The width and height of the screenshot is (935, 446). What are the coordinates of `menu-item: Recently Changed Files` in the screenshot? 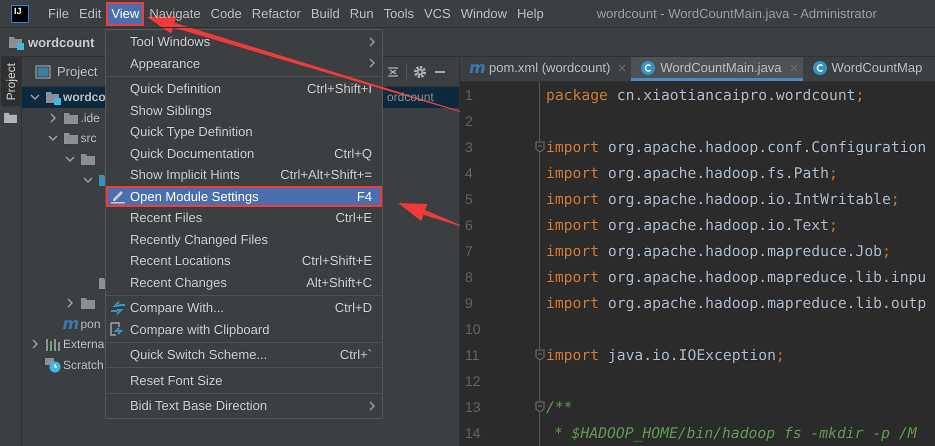 It's located at (244, 239).